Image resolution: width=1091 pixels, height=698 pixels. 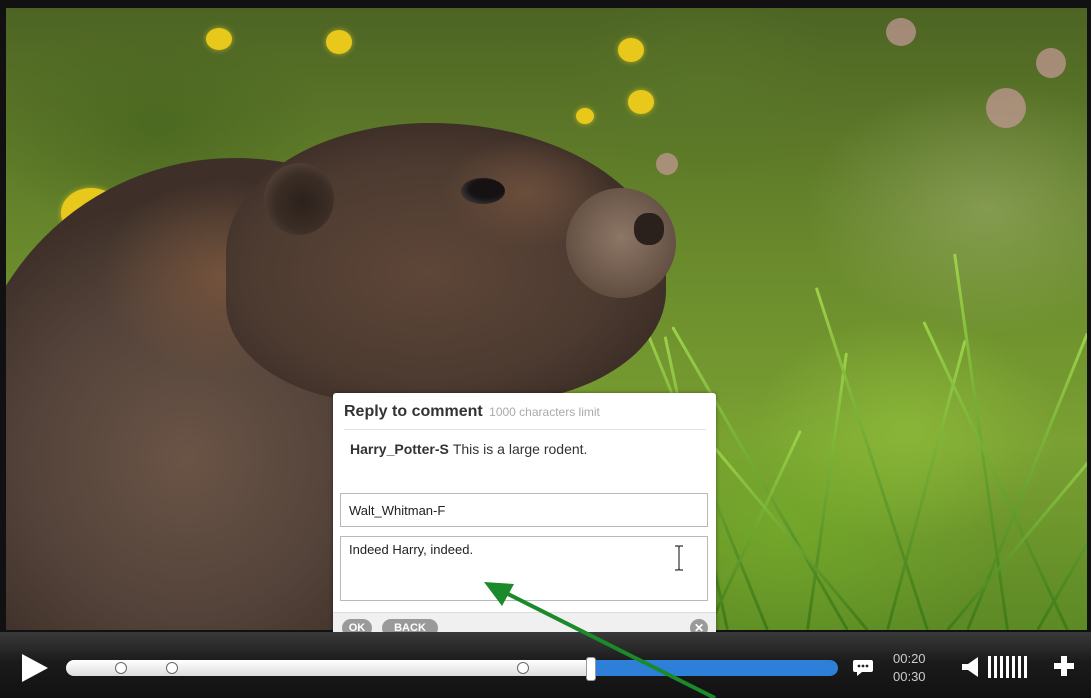 I want to click on time-display: 00:20 00:30, so click(x=909, y=668).